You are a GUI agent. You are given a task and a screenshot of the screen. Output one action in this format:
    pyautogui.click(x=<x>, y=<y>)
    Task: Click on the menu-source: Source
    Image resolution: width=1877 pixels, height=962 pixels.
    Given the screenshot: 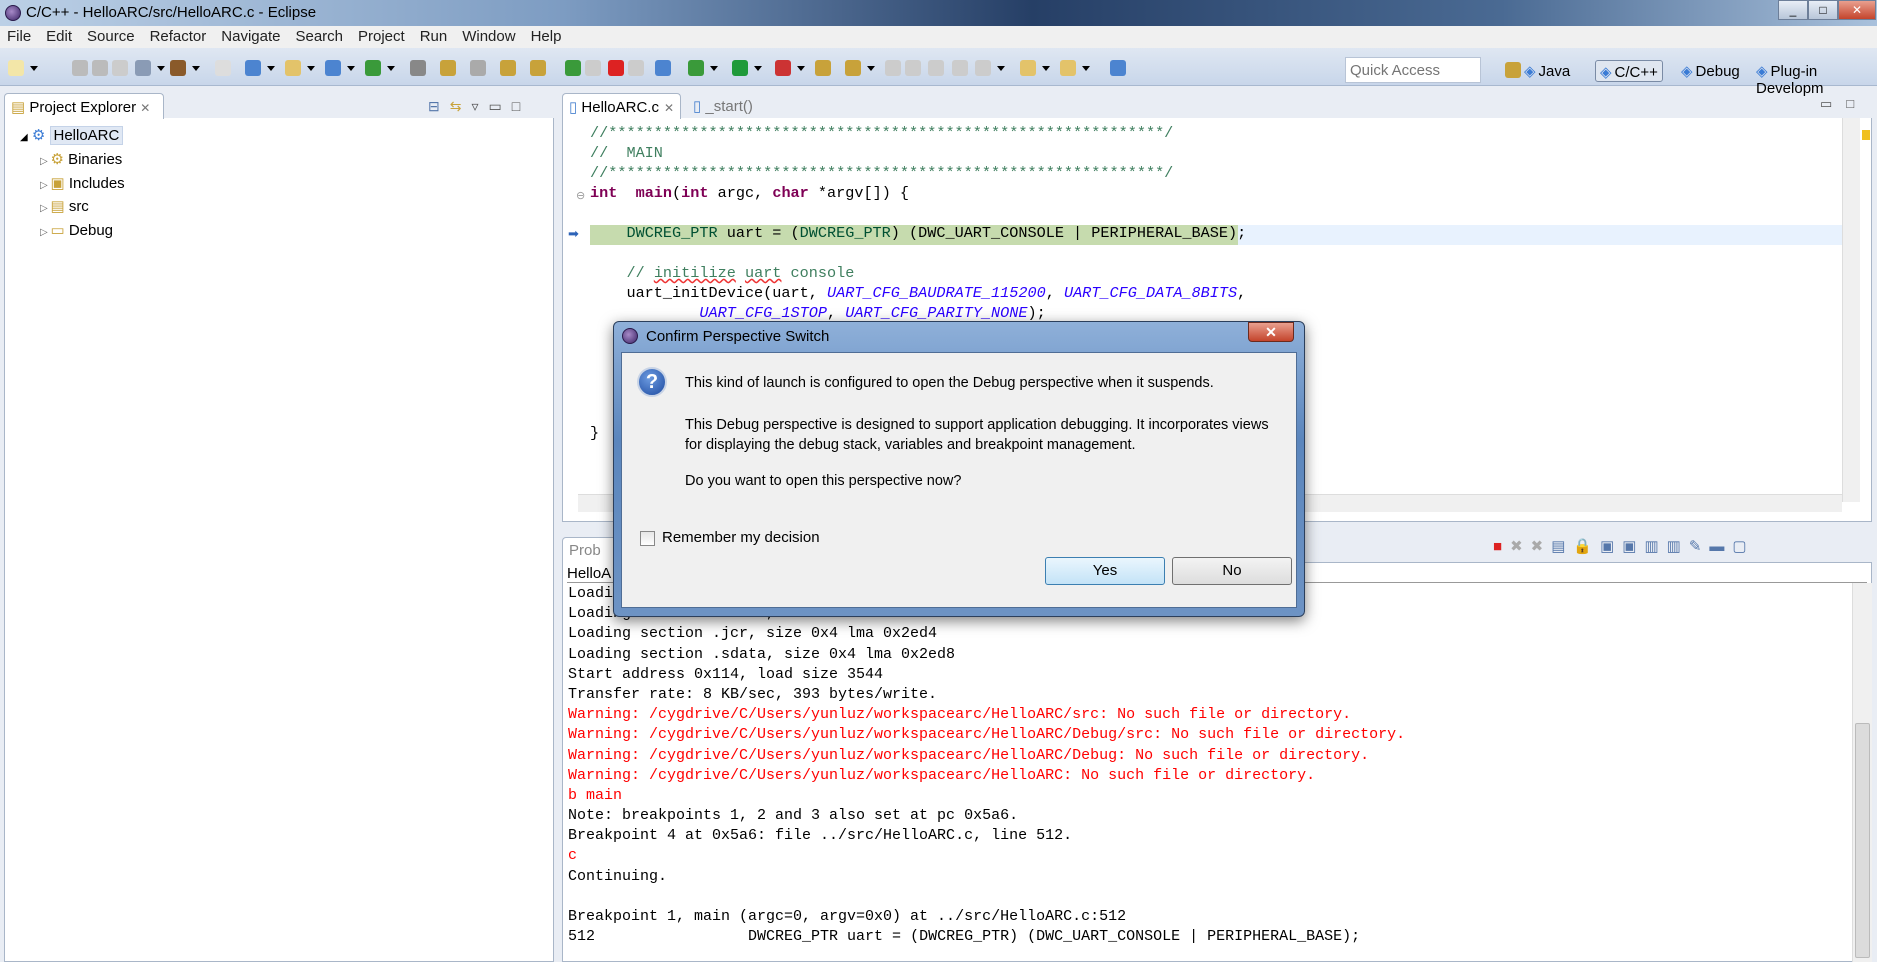 What is the action you would take?
    pyautogui.click(x=111, y=37)
    